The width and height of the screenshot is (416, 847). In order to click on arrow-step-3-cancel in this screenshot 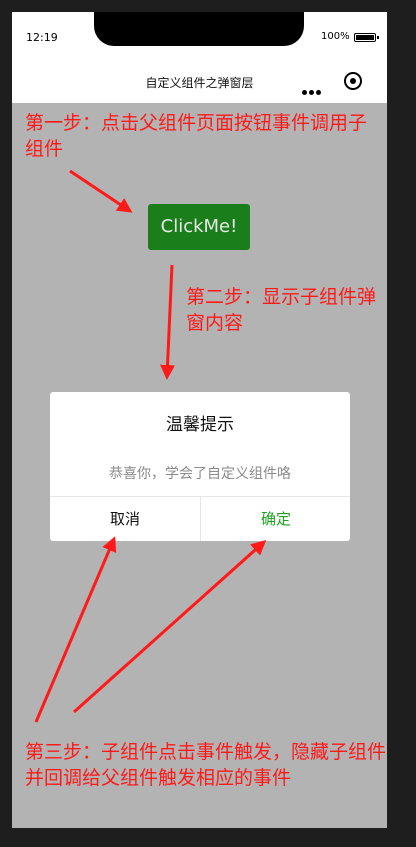, I will do `click(75, 629)`.